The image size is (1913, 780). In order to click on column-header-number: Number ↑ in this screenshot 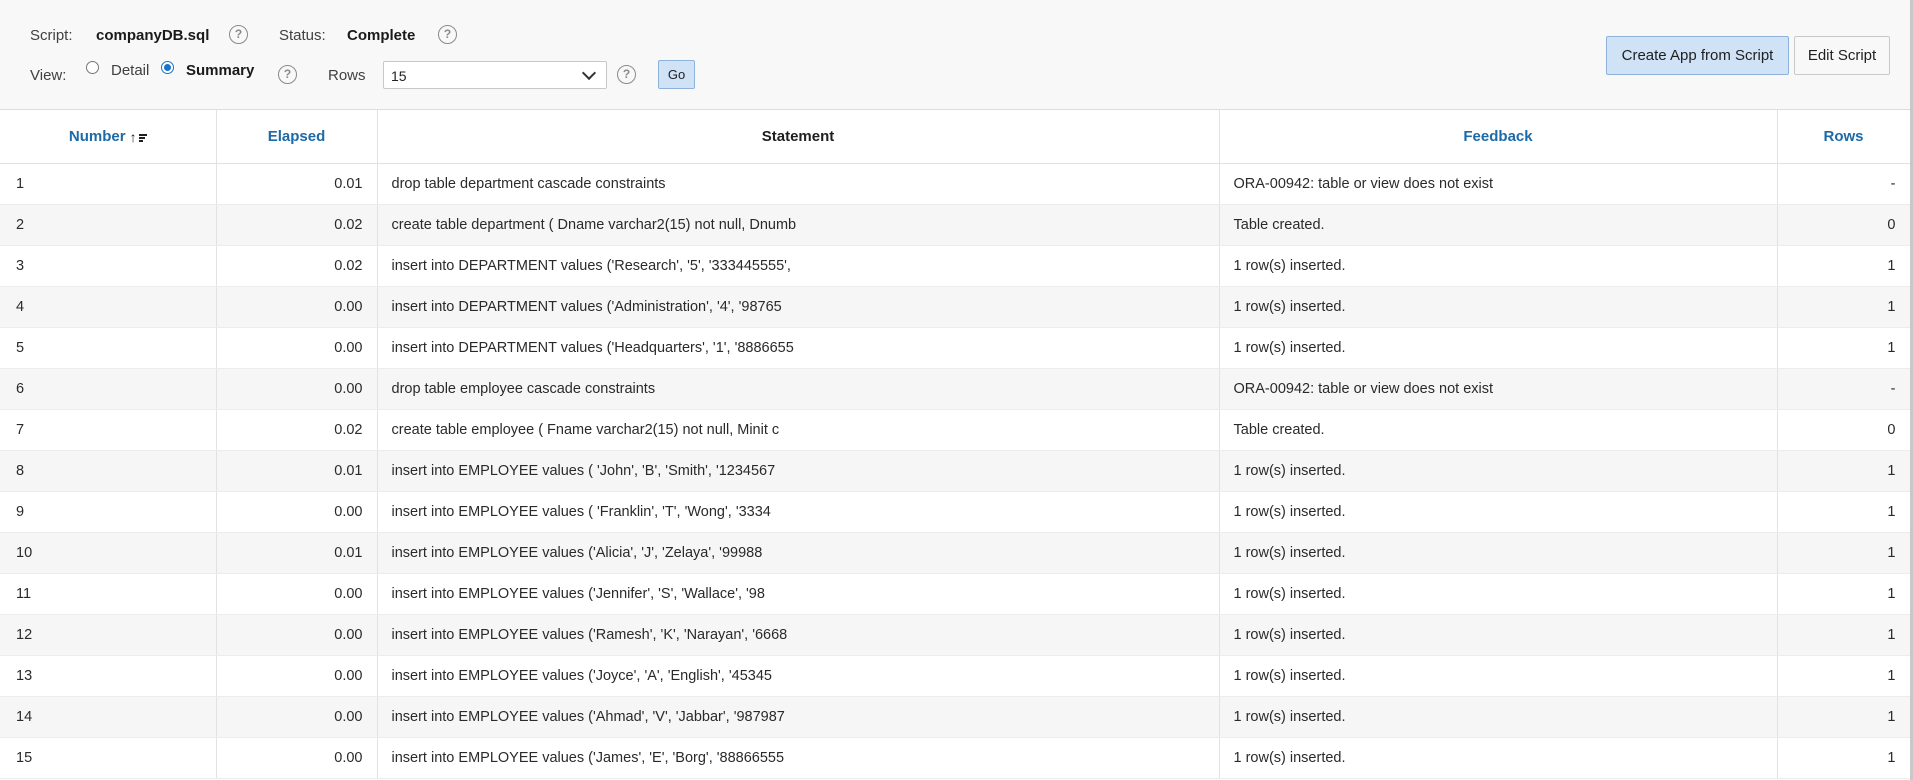, I will do `click(108, 137)`.